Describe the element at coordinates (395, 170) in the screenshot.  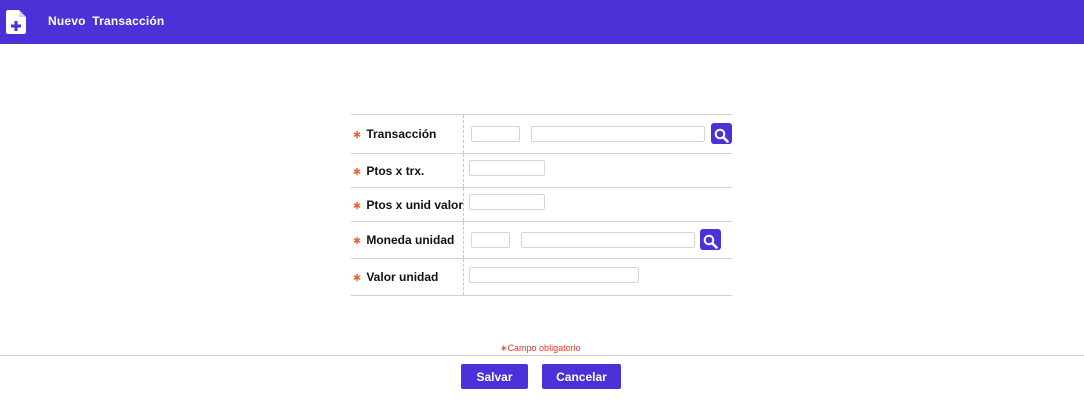
I see `label-ptos-x-trx: Ptos x trx.` at that location.